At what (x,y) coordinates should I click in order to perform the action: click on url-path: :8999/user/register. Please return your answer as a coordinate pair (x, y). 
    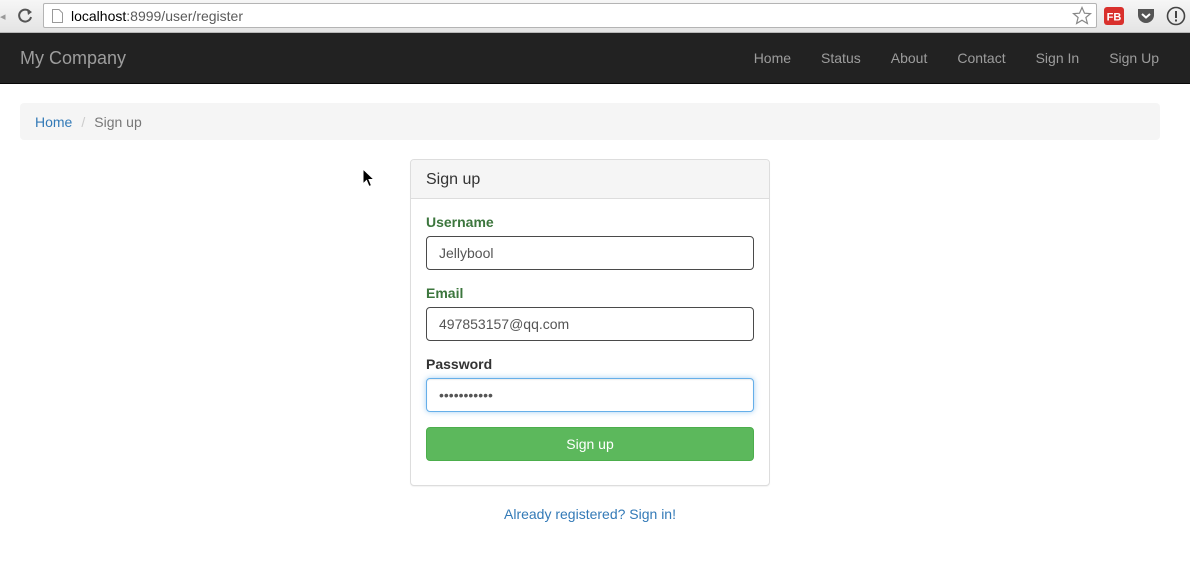
    Looking at the image, I should click on (184, 16).